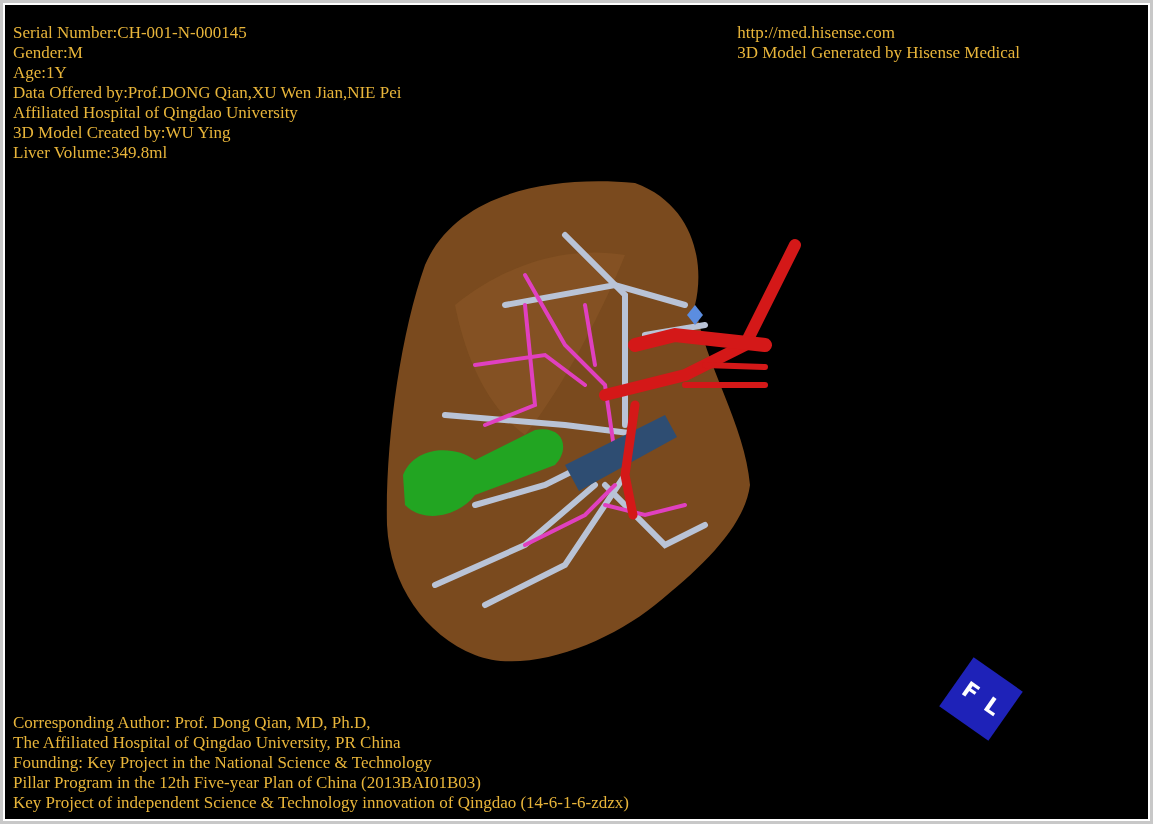  What do you see at coordinates (207, 93) in the screenshot?
I see `info-text: Data Offered by:Prof.DONG Qian,XU Wen Jian,NIE Pei` at bounding box center [207, 93].